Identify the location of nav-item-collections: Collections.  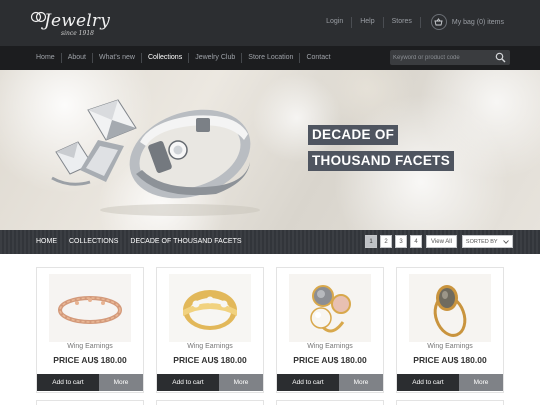
(165, 58).